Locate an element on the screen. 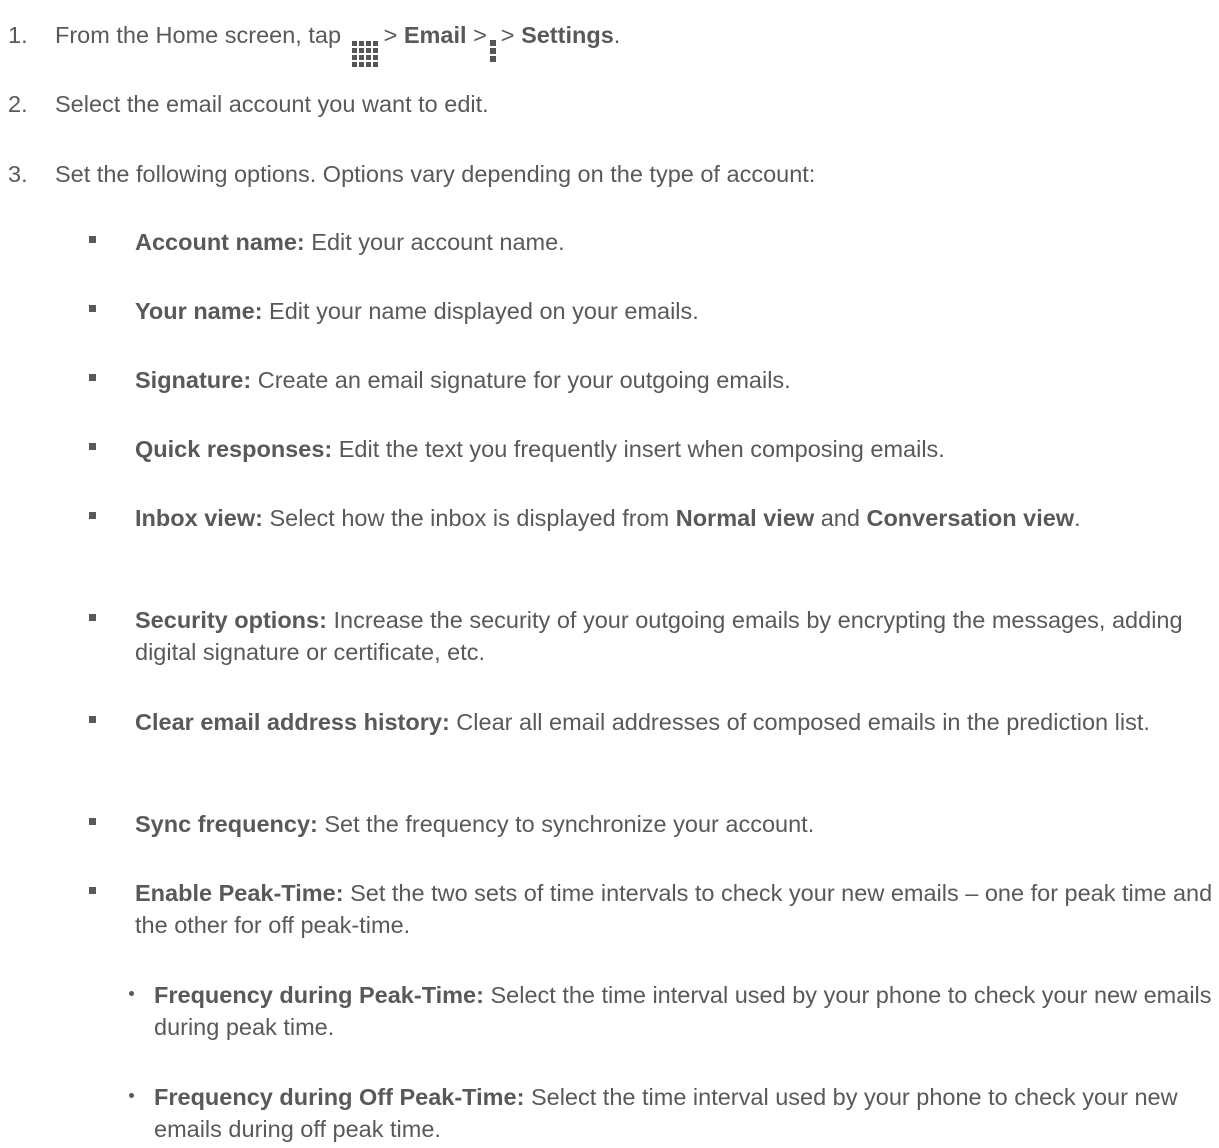  option-term: Enable Peak-Time: is located at coordinates (239, 893).